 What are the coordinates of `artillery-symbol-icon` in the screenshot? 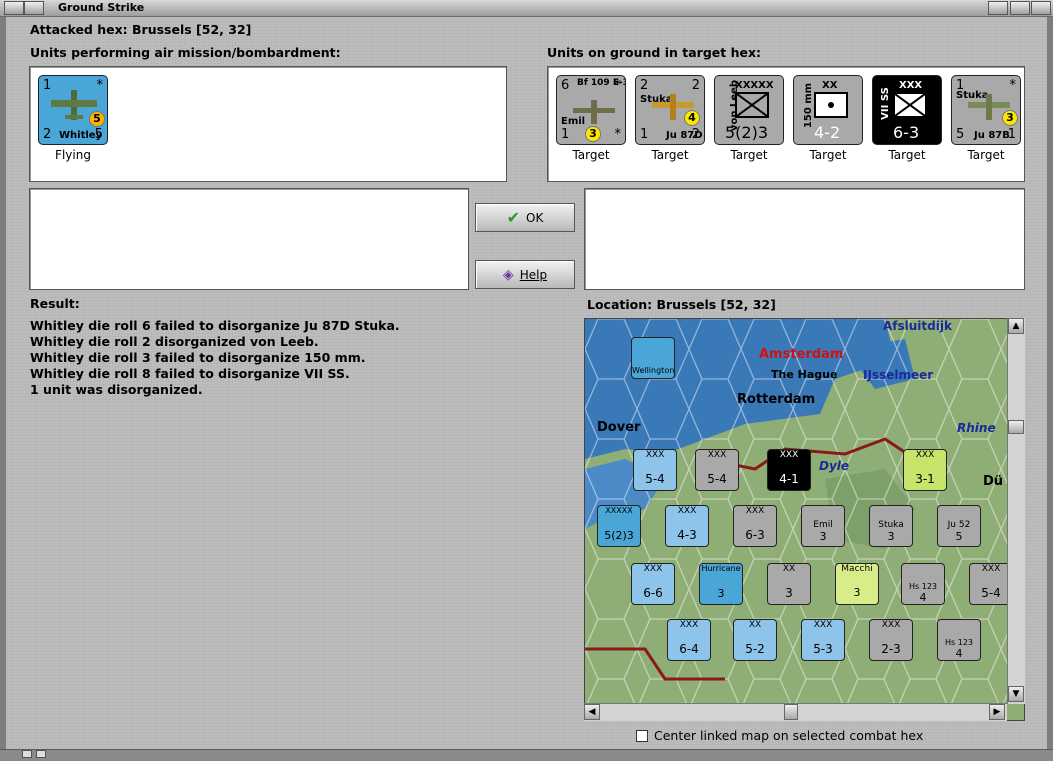 It's located at (831, 105).